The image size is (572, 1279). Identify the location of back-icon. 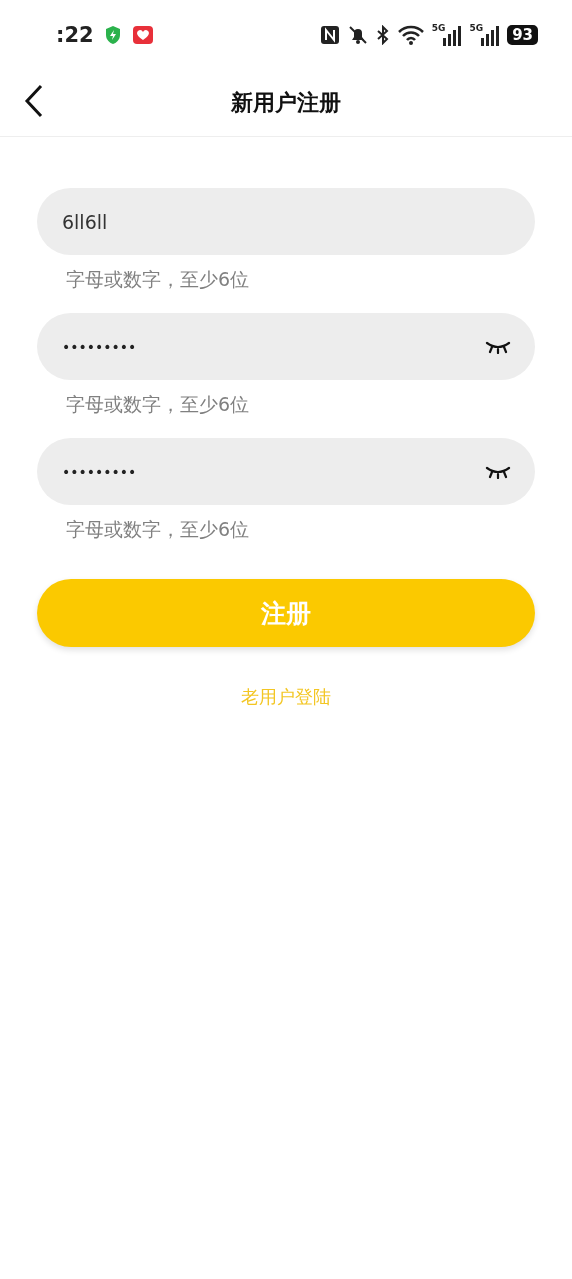
(34, 101).